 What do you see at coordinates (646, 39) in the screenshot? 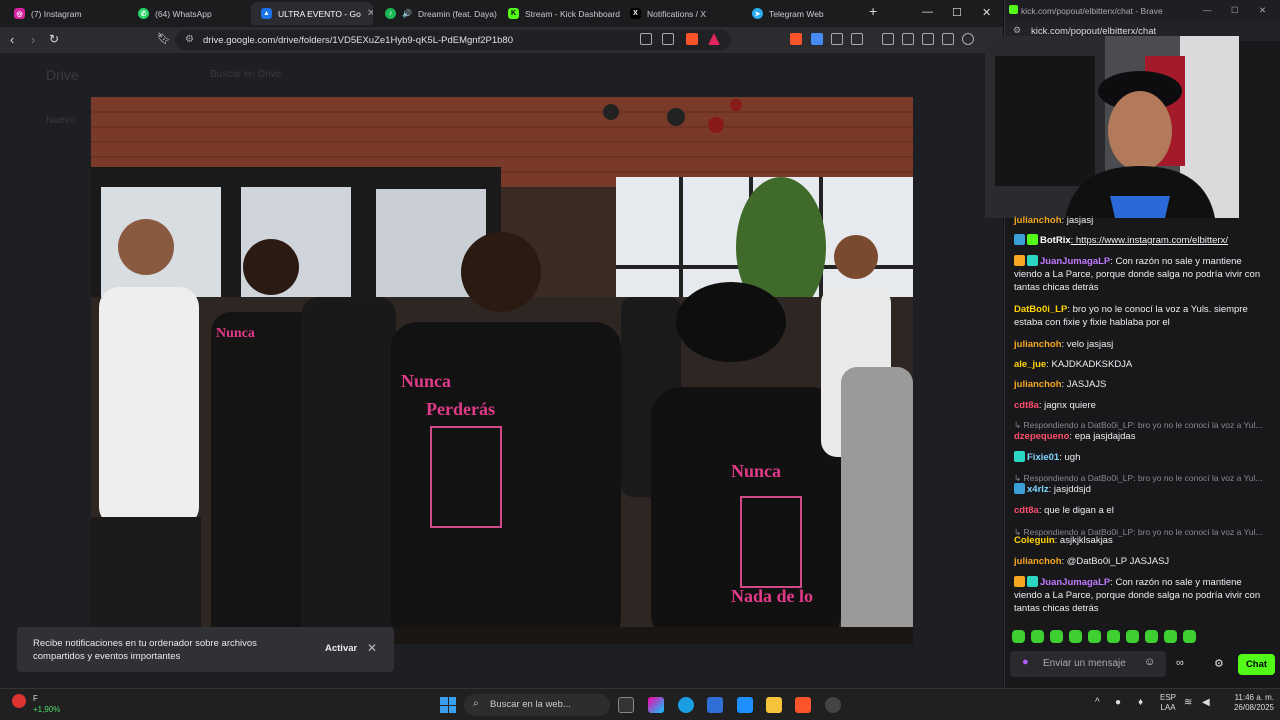
I see `cast-icon` at bounding box center [646, 39].